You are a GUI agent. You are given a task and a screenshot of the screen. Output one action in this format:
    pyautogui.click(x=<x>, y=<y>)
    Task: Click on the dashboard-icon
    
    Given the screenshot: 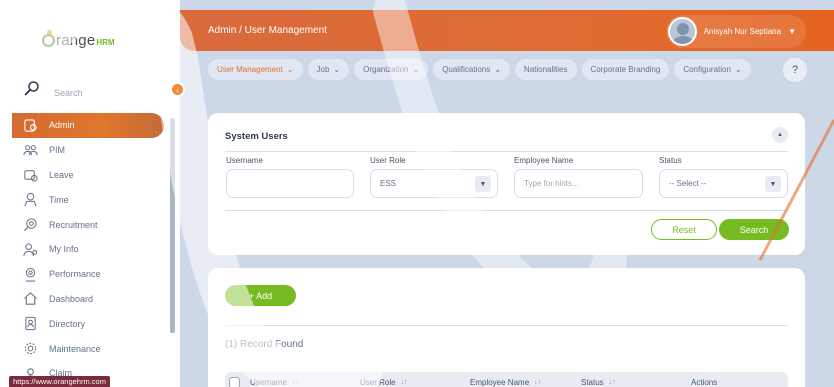 What is the action you would take?
    pyautogui.click(x=30, y=299)
    